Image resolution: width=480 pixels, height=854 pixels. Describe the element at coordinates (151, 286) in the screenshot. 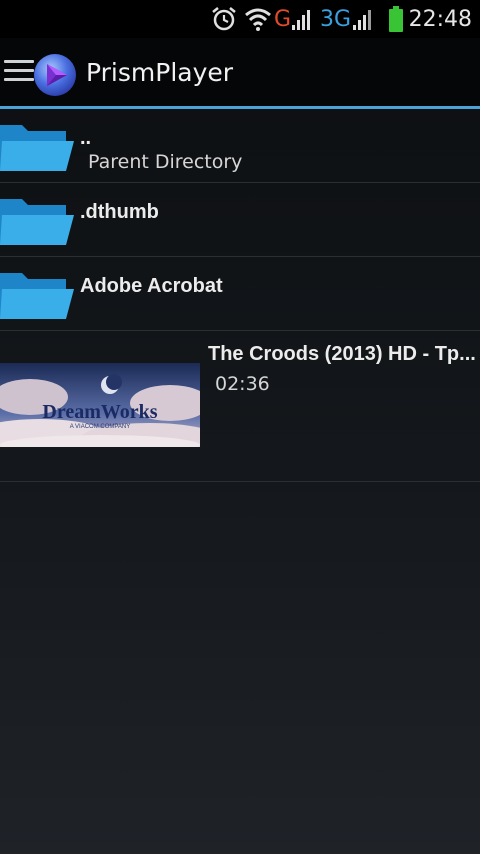

I see `list-item-title: Adobe Acrobat` at that location.